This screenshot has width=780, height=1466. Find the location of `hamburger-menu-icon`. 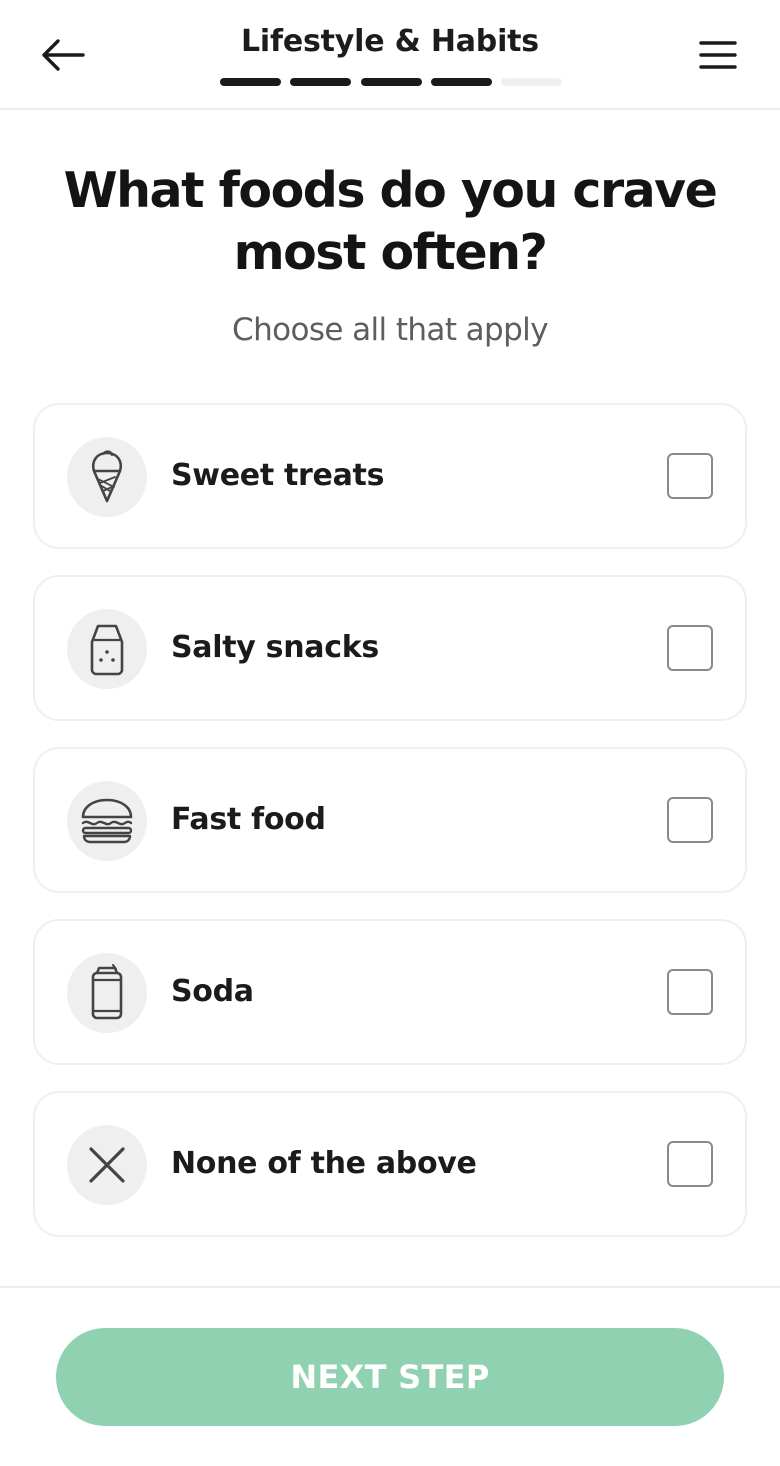

hamburger-menu-icon is located at coordinates (718, 55).